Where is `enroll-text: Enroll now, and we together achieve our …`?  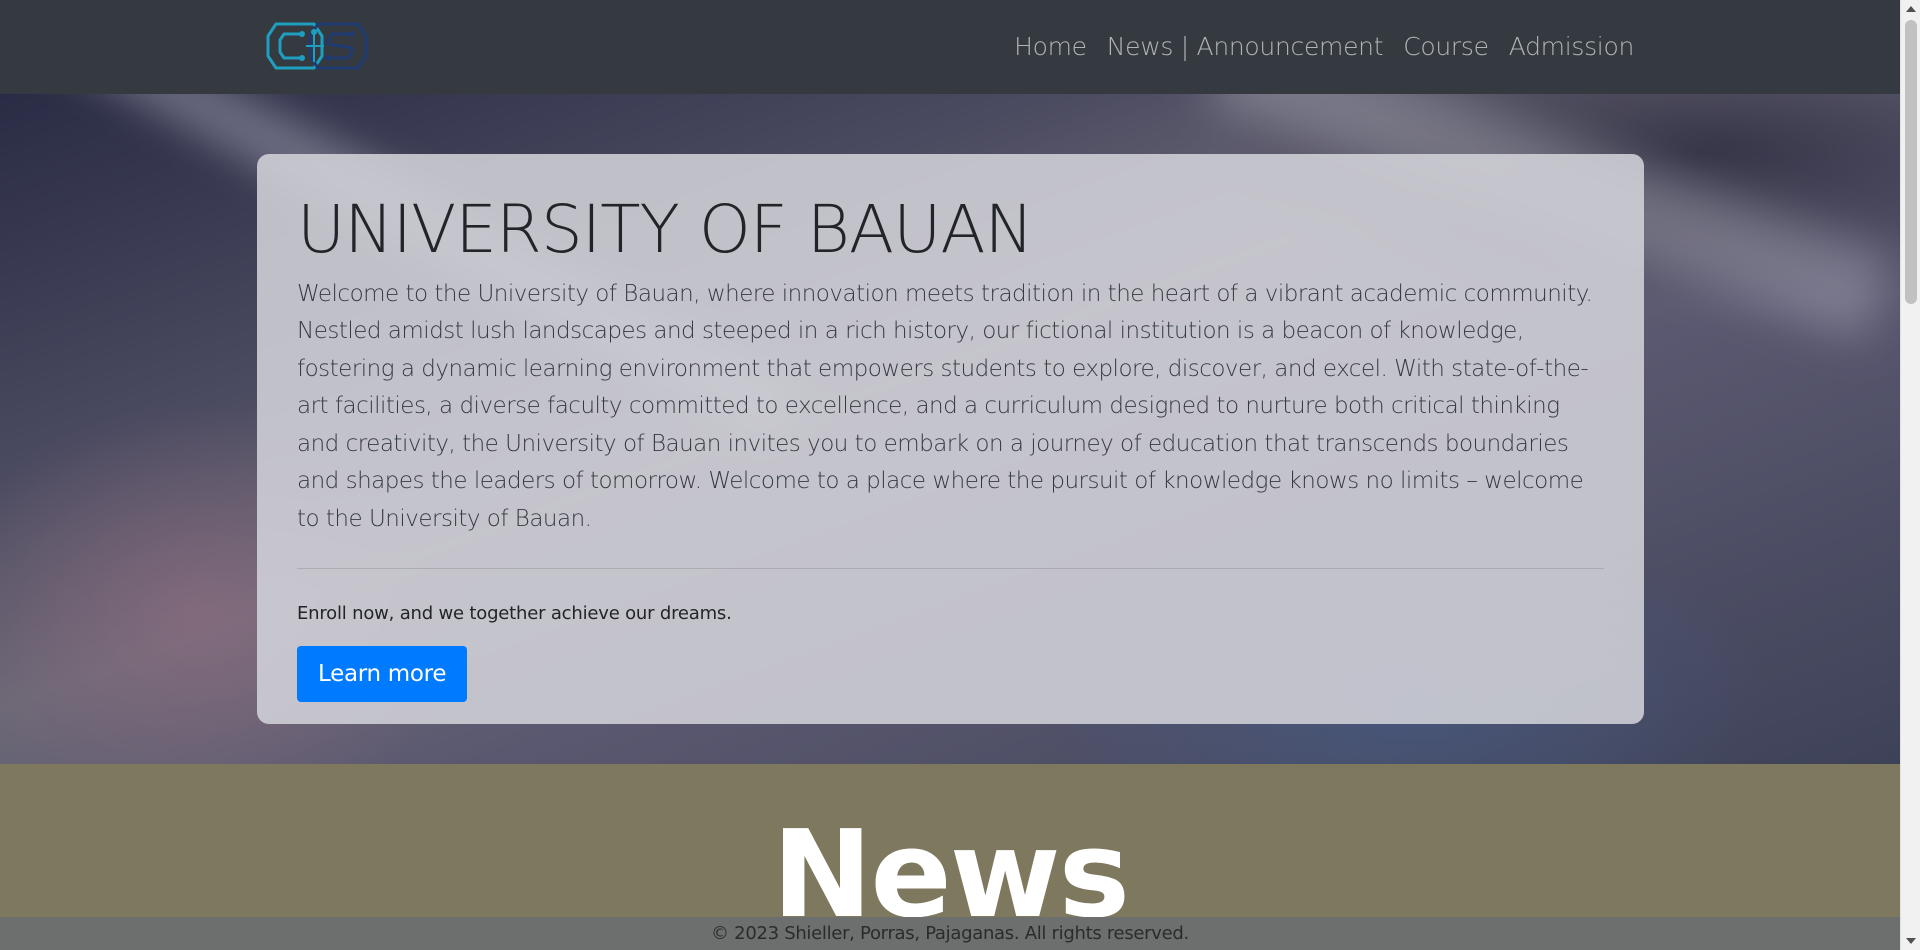
enroll-text: Enroll now, and we together achieve our … is located at coordinates (514, 614).